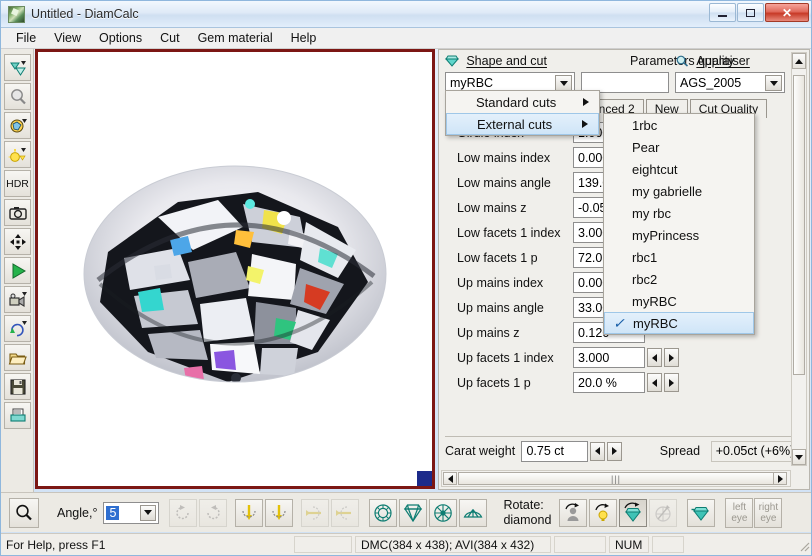 Image resolution: width=812 pixels, height=556 pixels. Describe the element at coordinates (679, 279) in the screenshot. I see `submenu-item-rbc2: rbc2` at that location.